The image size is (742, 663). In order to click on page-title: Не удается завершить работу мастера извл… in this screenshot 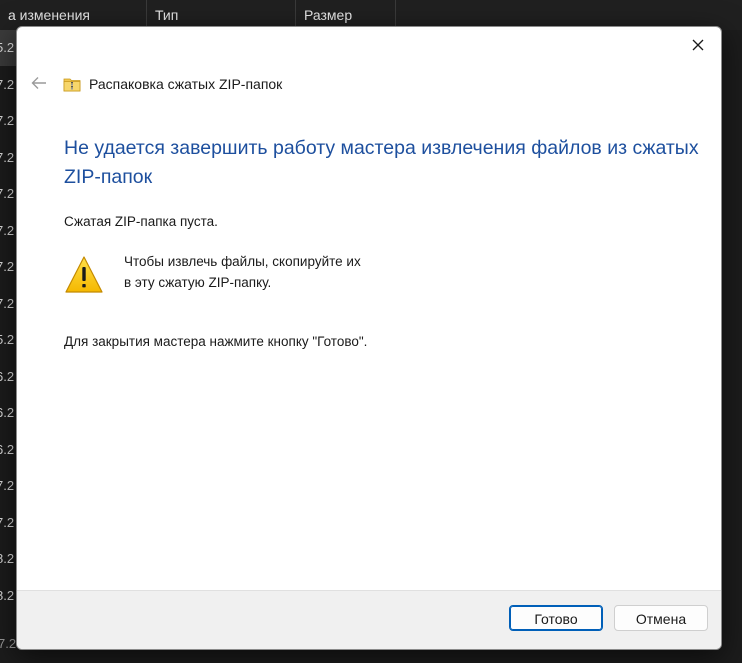, I will do `click(381, 162)`.